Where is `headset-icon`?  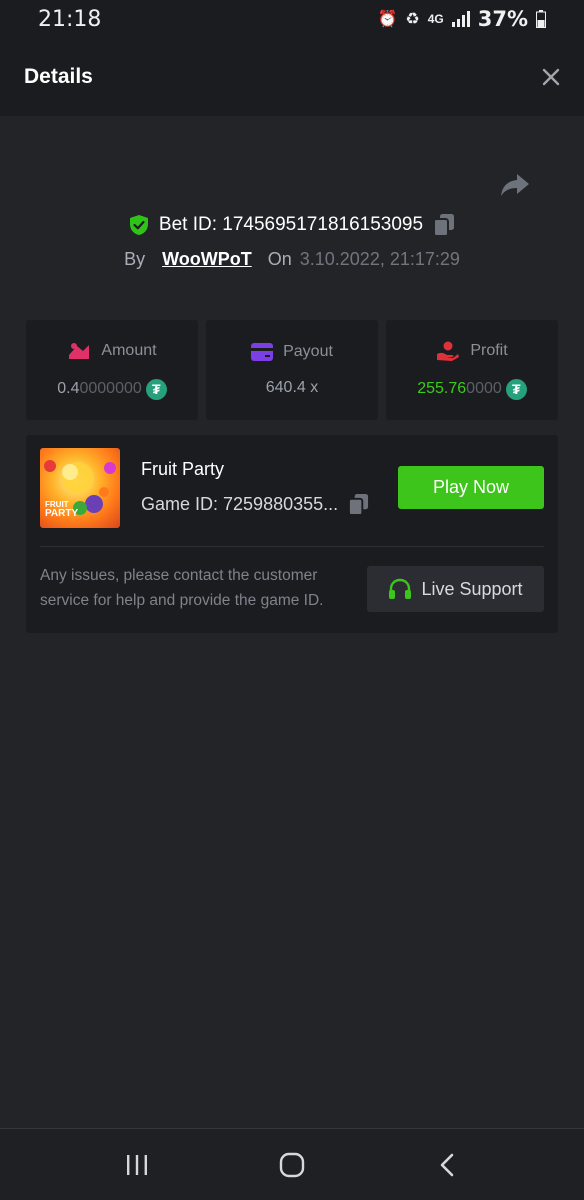 headset-icon is located at coordinates (400, 588).